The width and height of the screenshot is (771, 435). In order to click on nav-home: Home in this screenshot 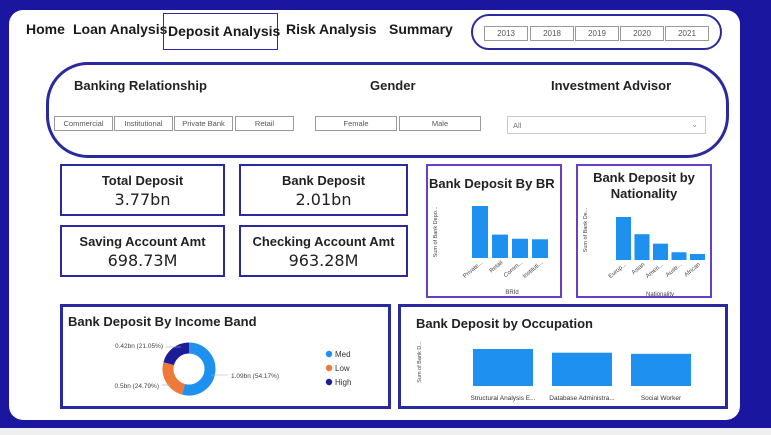, I will do `click(45, 29)`.